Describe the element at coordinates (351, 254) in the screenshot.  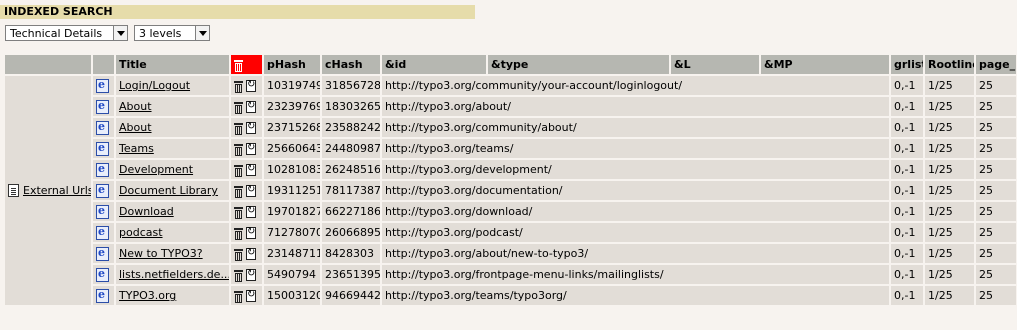
I see `chash-cell: 8428303` at that location.